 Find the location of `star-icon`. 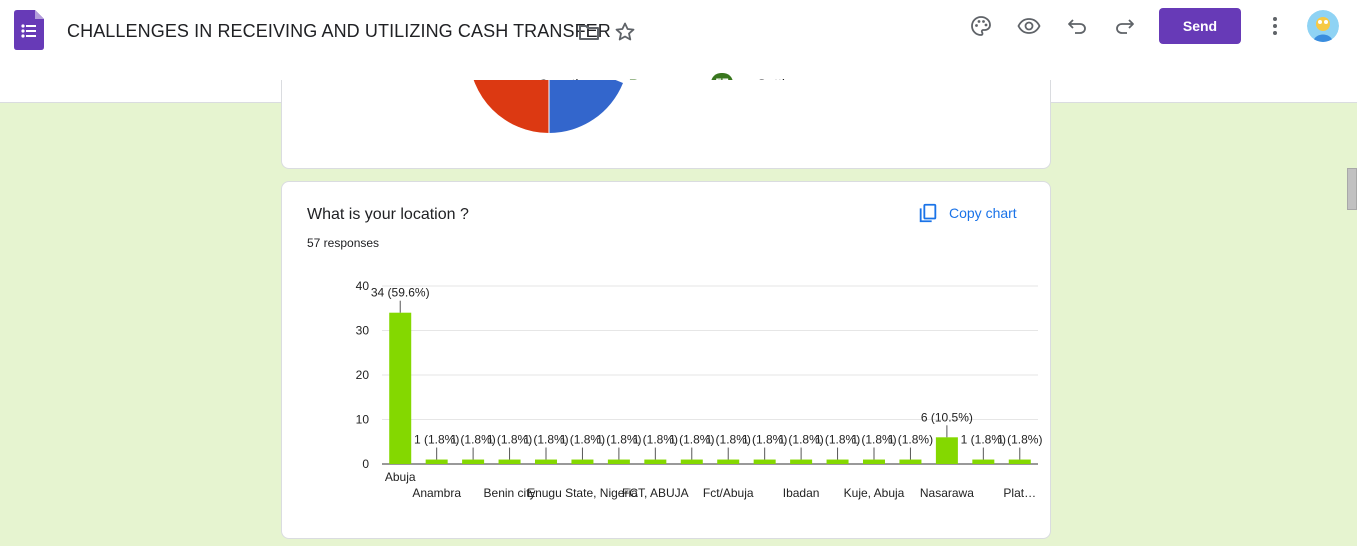

star-icon is located at coordinates (625, 32).